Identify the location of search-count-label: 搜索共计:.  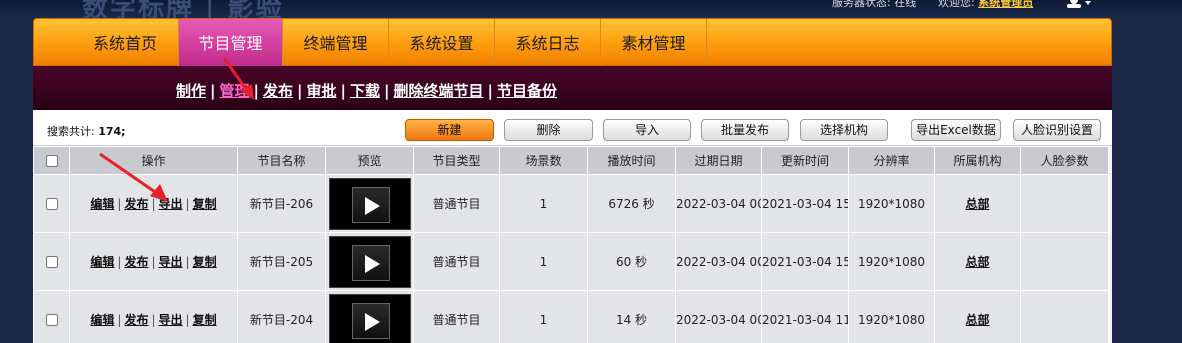
(71, 131).